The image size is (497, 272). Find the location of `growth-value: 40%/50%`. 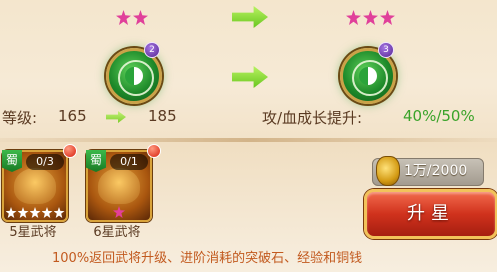

growth-value: 40%/50% is located at coordinates (439, 116).